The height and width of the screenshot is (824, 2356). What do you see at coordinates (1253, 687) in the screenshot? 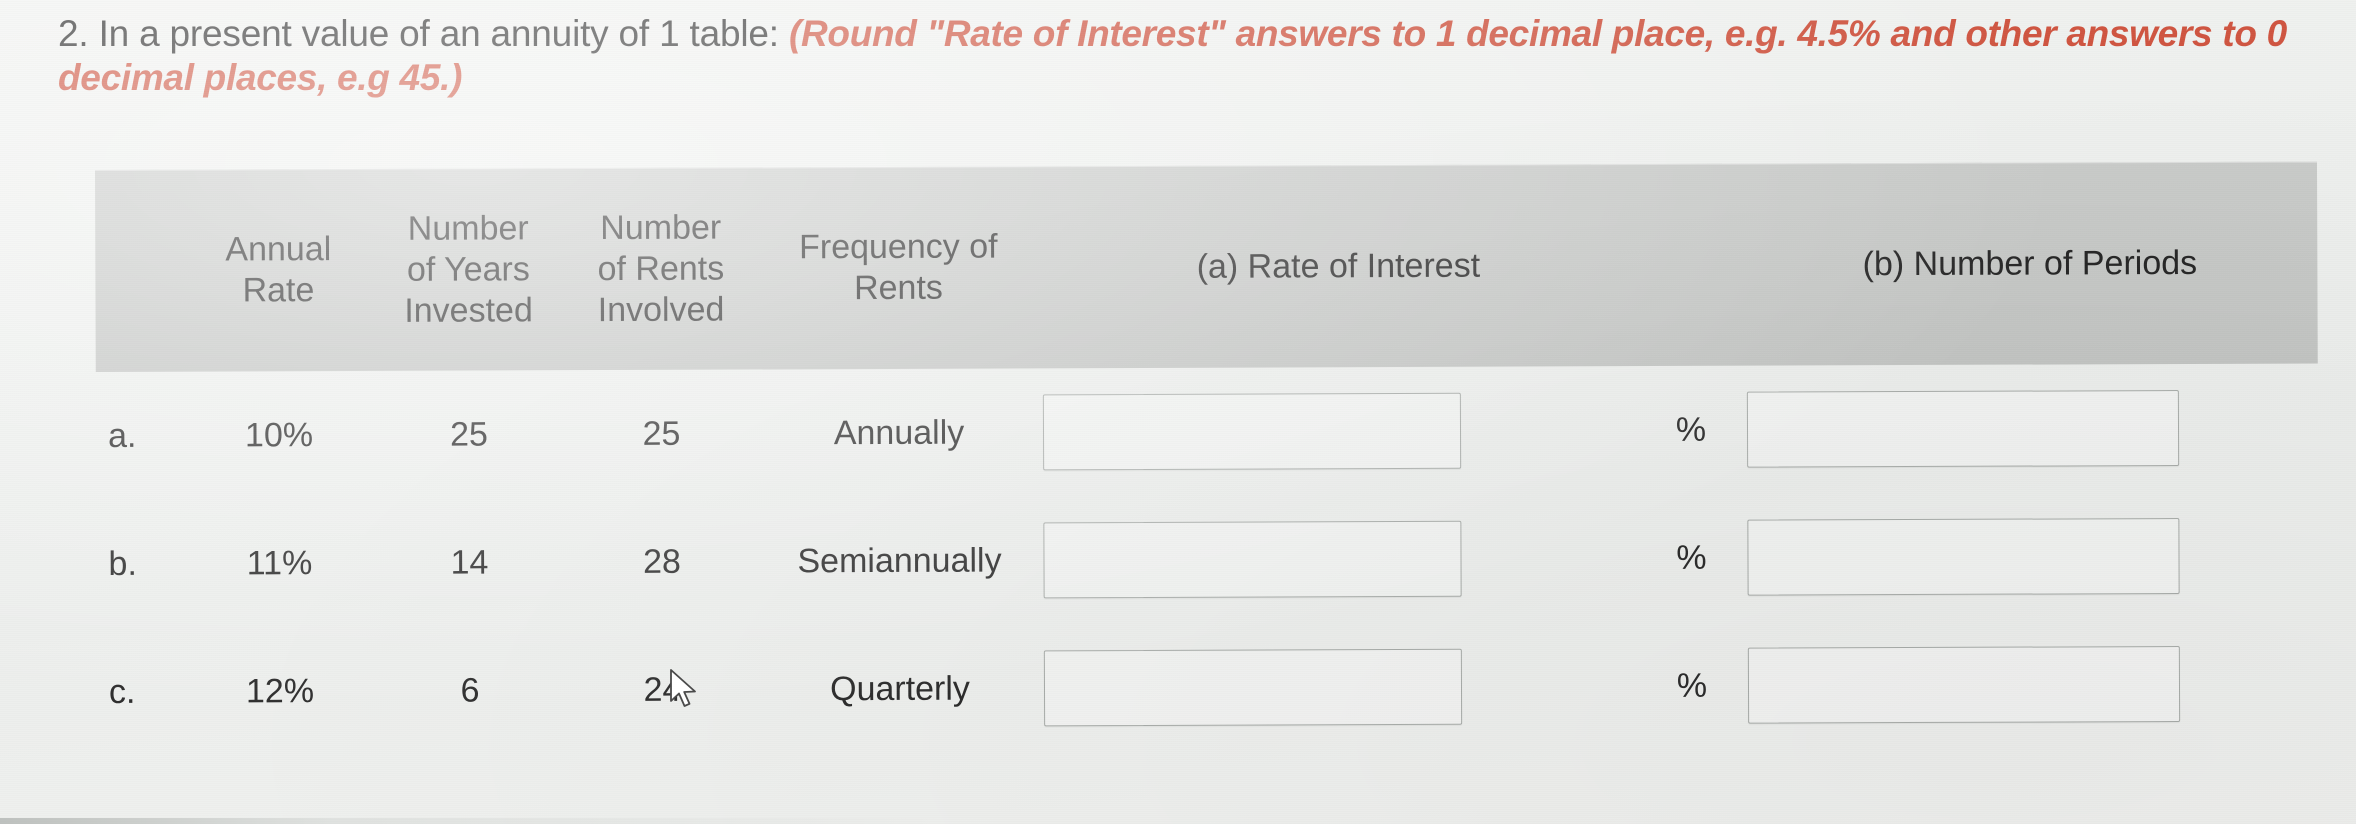
I see `rate-of-interest-input-c` at bounding box center [1253, 687].